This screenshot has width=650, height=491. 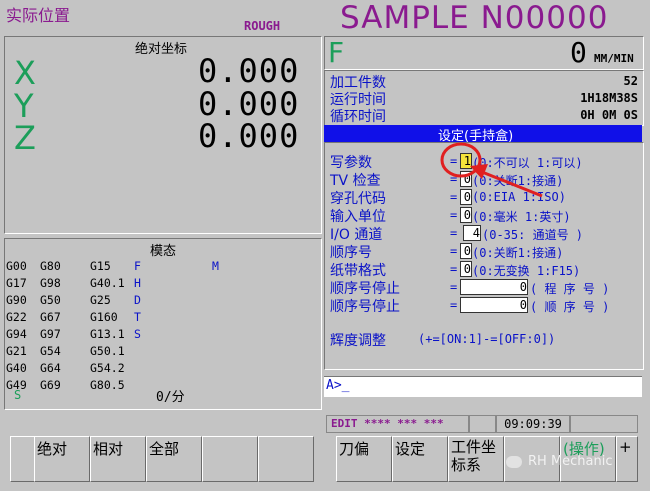 What do you see at coordinates (118, 459) in the screenshot?
I see `softkey-relative: 相对` at bounding box center [118, 459].